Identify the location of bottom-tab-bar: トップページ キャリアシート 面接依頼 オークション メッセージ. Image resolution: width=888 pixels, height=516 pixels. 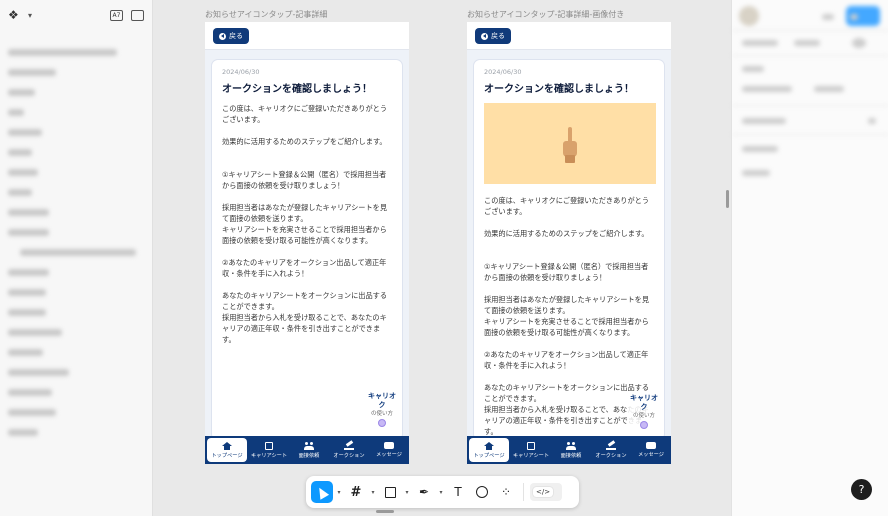
(569, 450).